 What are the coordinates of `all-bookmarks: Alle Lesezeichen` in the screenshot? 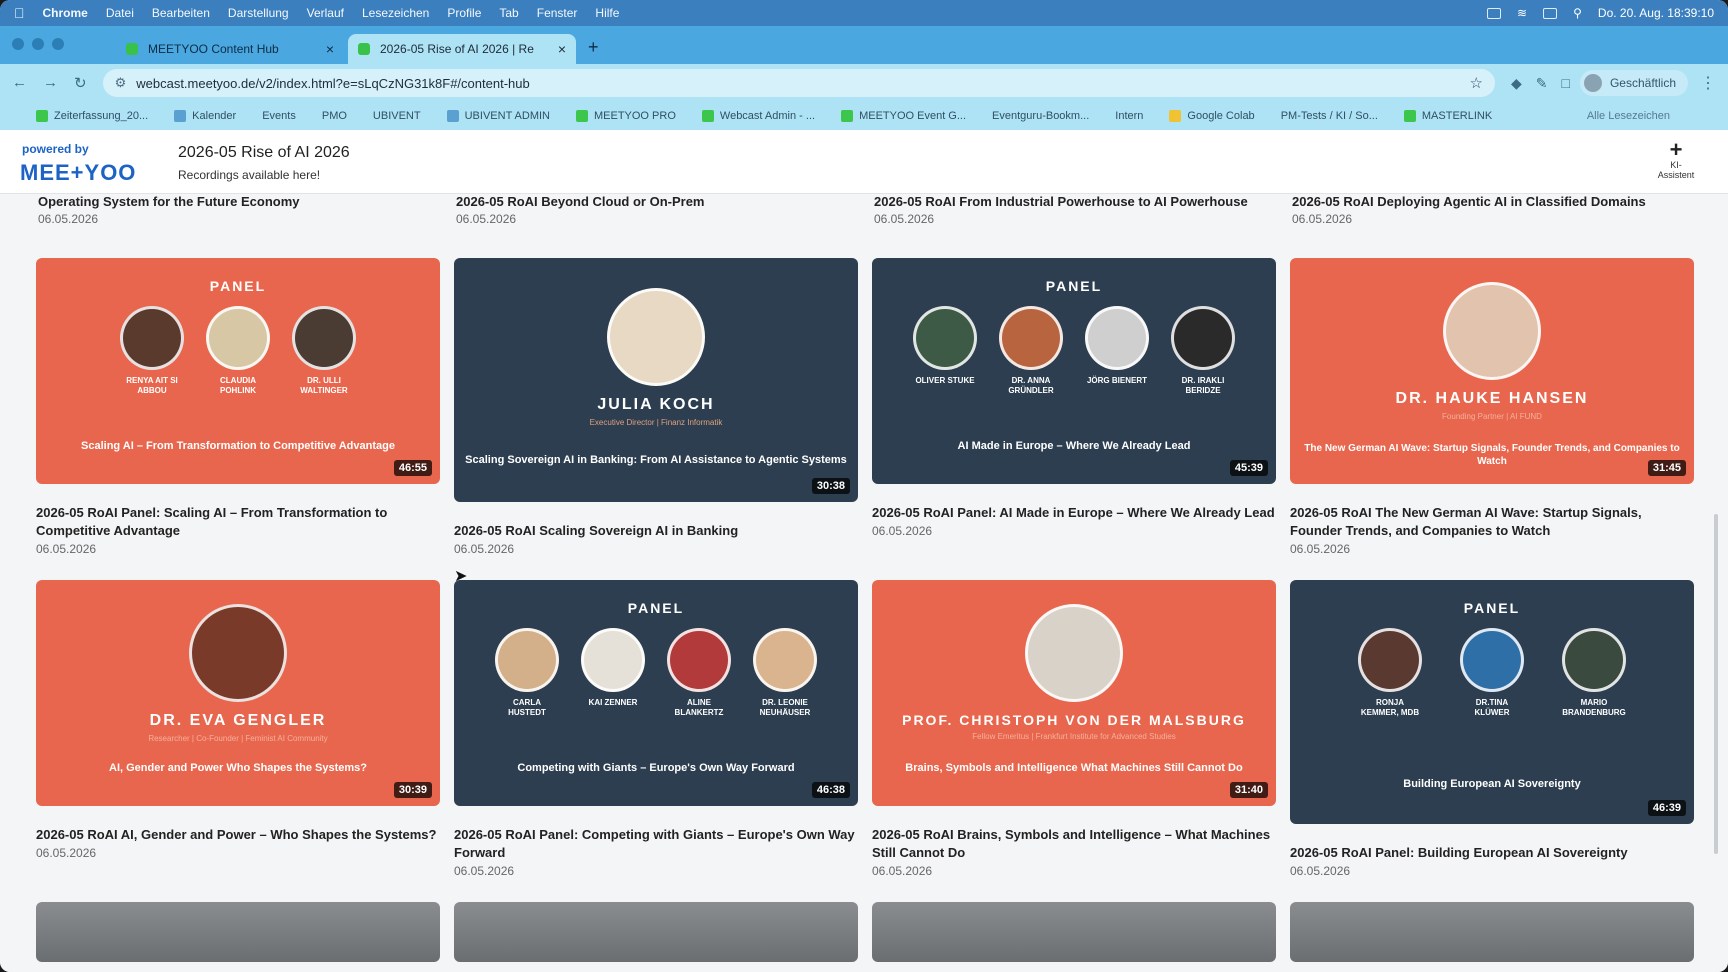 It's located at (1628, 116).